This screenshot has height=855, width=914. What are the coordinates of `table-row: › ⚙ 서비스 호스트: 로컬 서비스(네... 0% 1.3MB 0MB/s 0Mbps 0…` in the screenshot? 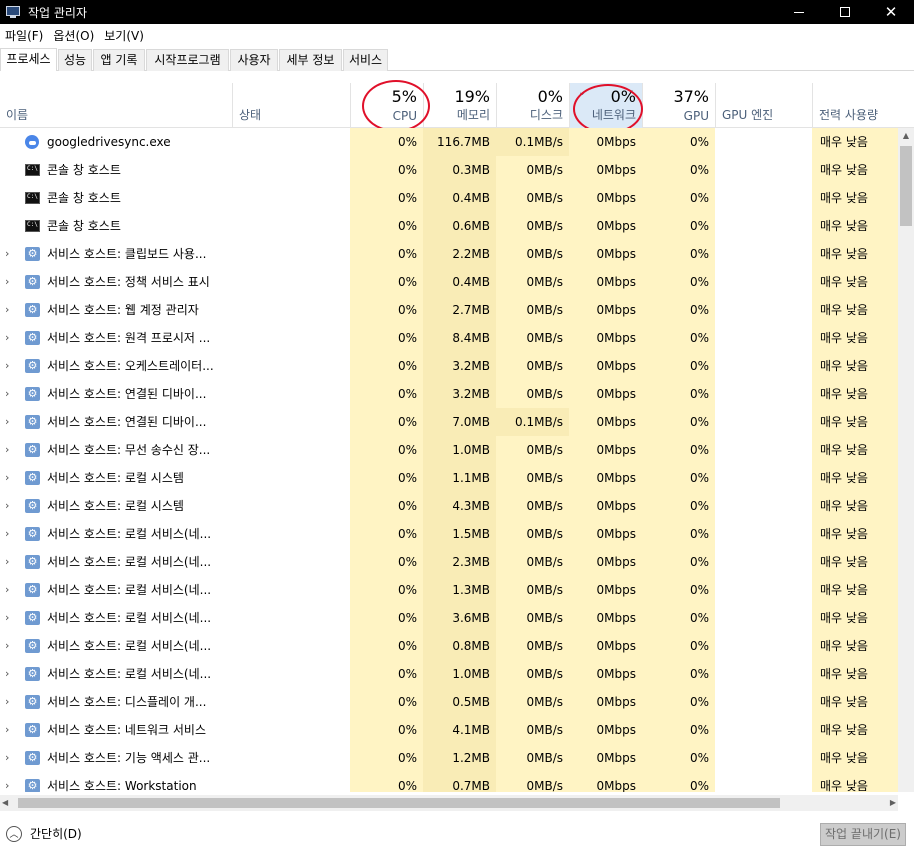 It's located at (449, 590).